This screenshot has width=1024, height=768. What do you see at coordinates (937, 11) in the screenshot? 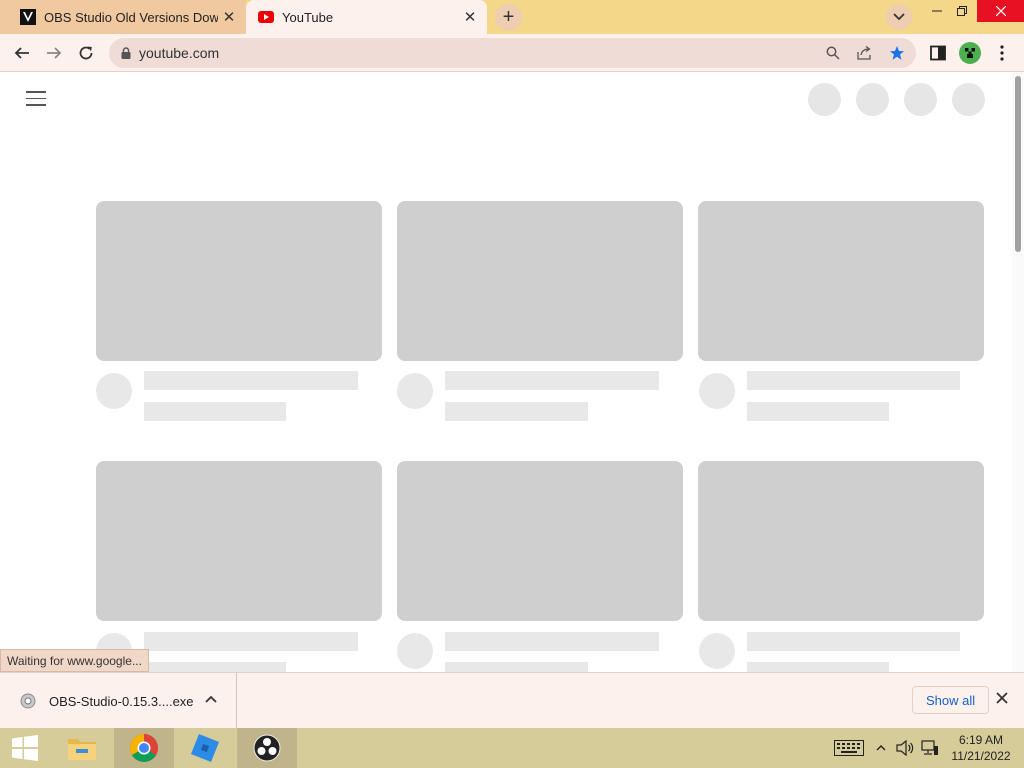
I see `minimize-icon` at bounding box center [937, 11].